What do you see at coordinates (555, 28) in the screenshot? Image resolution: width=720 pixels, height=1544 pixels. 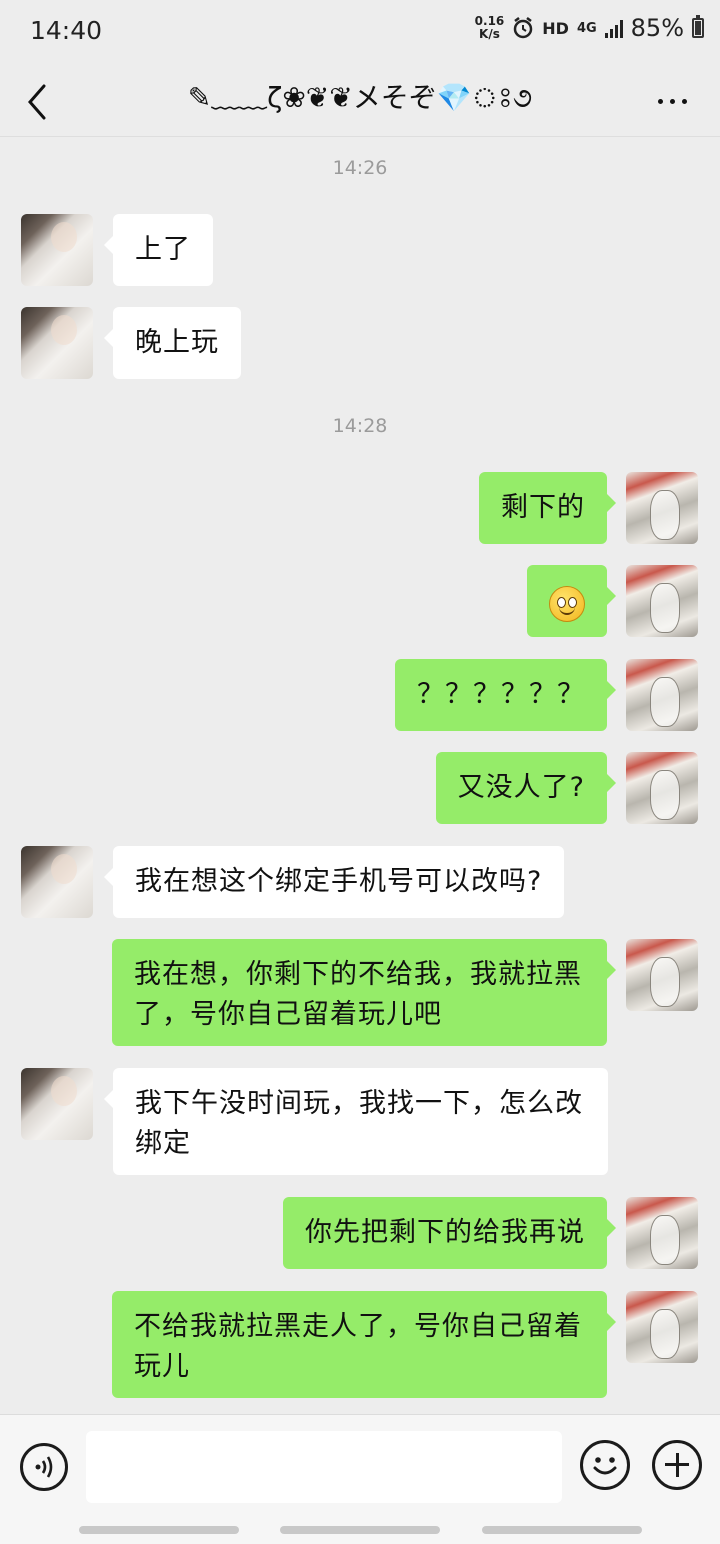 I see `hd-voice-badge: HD` at bounding box center [555, 28].